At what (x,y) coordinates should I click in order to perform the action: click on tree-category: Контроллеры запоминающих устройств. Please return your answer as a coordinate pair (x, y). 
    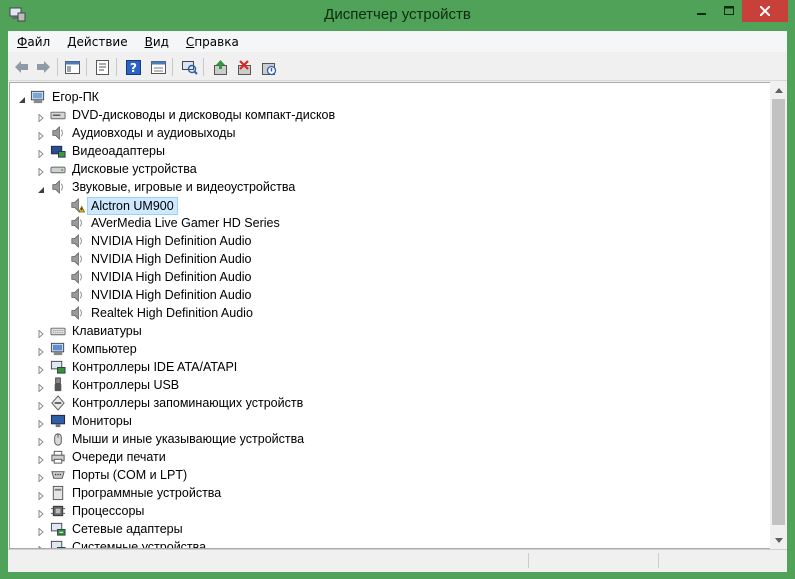
    Looking at the image, I should click on (390, 403).